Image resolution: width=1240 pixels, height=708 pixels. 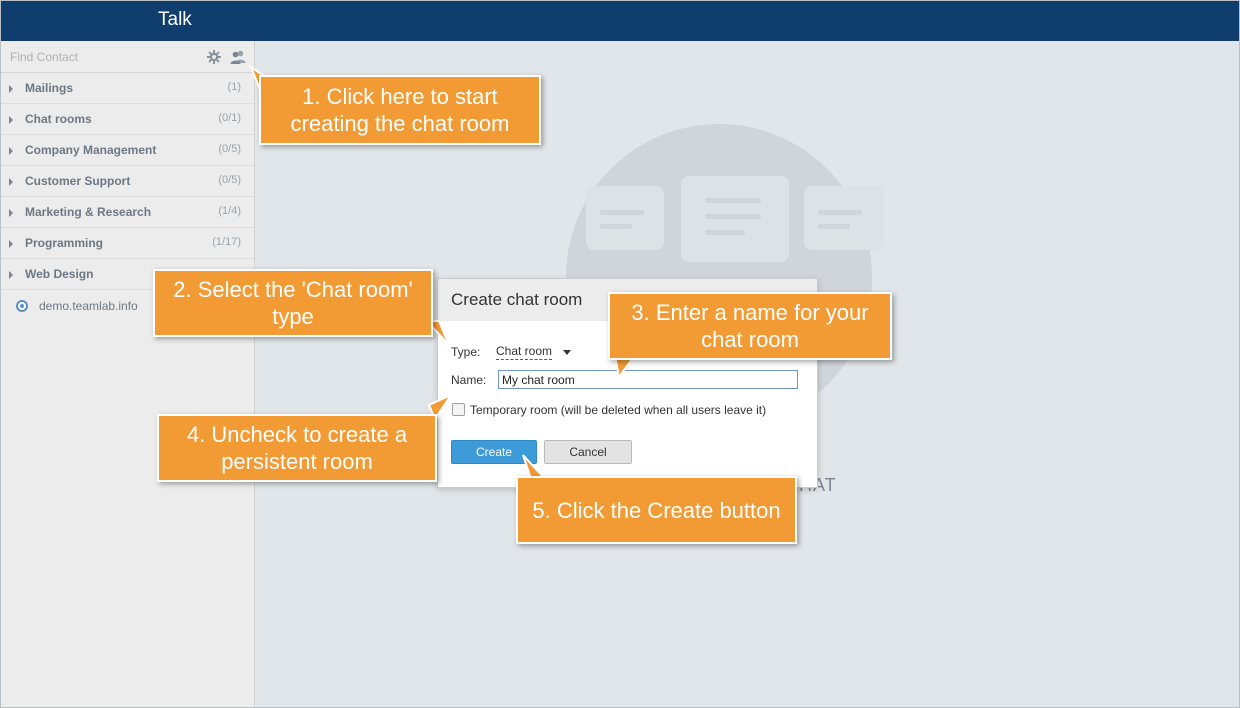 I want to click on dropdown-arrow-icon, so click(x=567, y=352).